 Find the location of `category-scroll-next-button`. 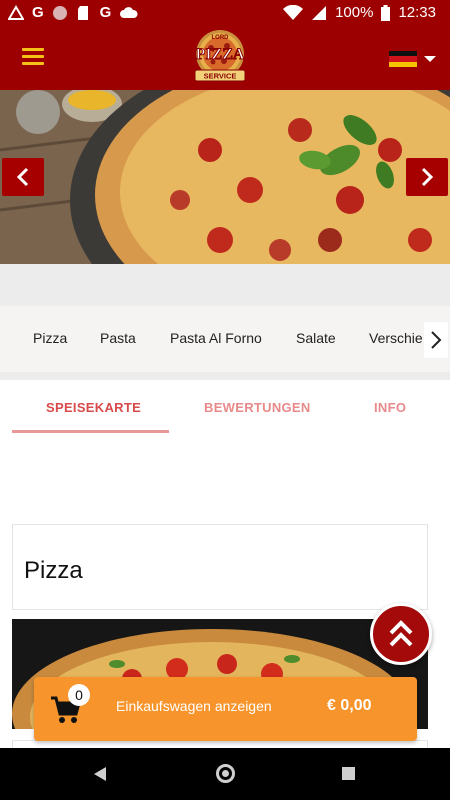

category-scroll-next-button is located at coordinates (436, 340).